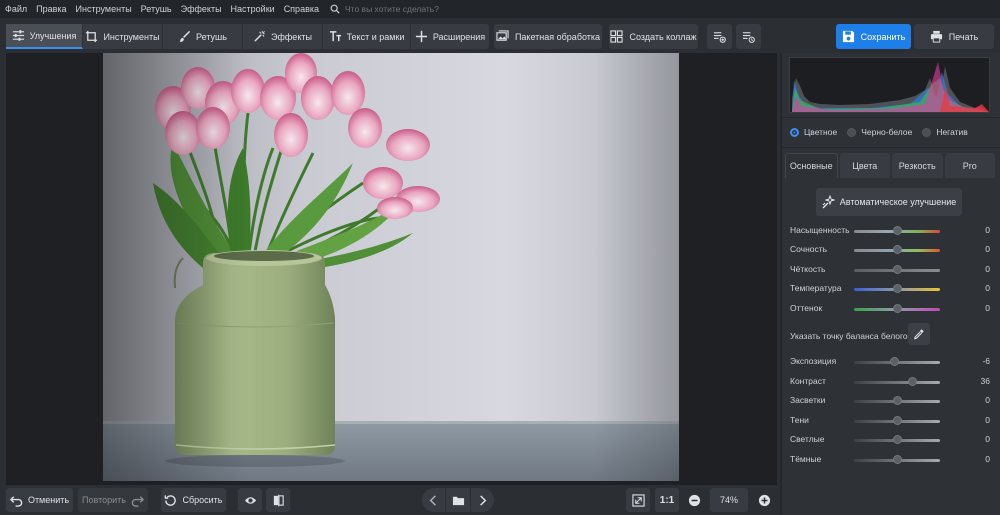 The width and height of the screenshot is (1000, 515). Describe the element at coordinates (203, 36) in the screenshot. I see `tab-retouch: Ретушь` at that location.